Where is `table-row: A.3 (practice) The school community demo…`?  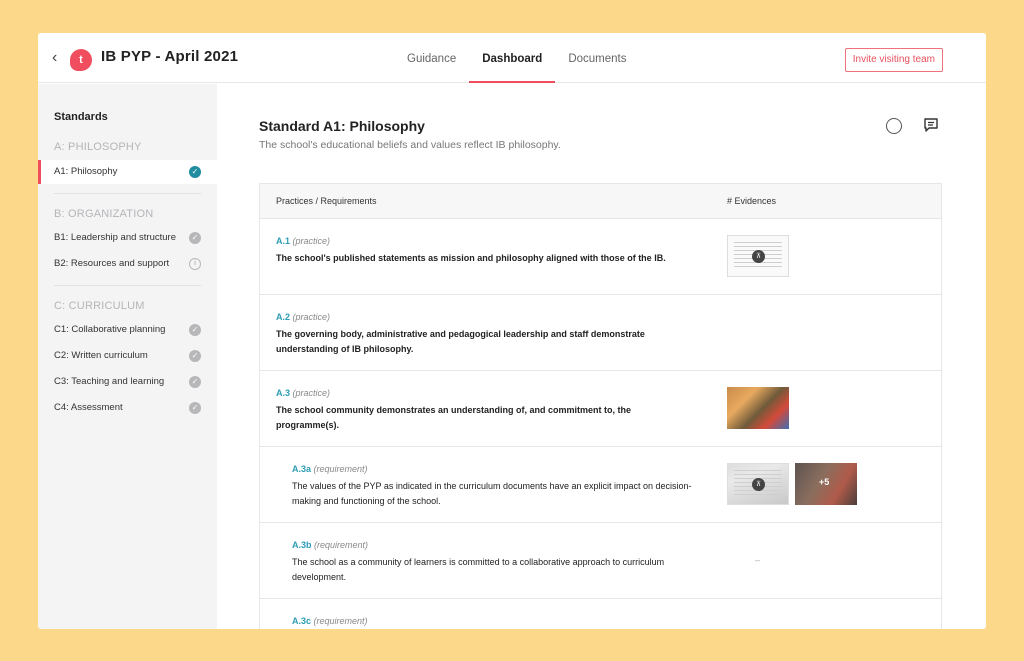
table-row: A.3 (practice) The school community demo… is located at coordinates (600, 409).